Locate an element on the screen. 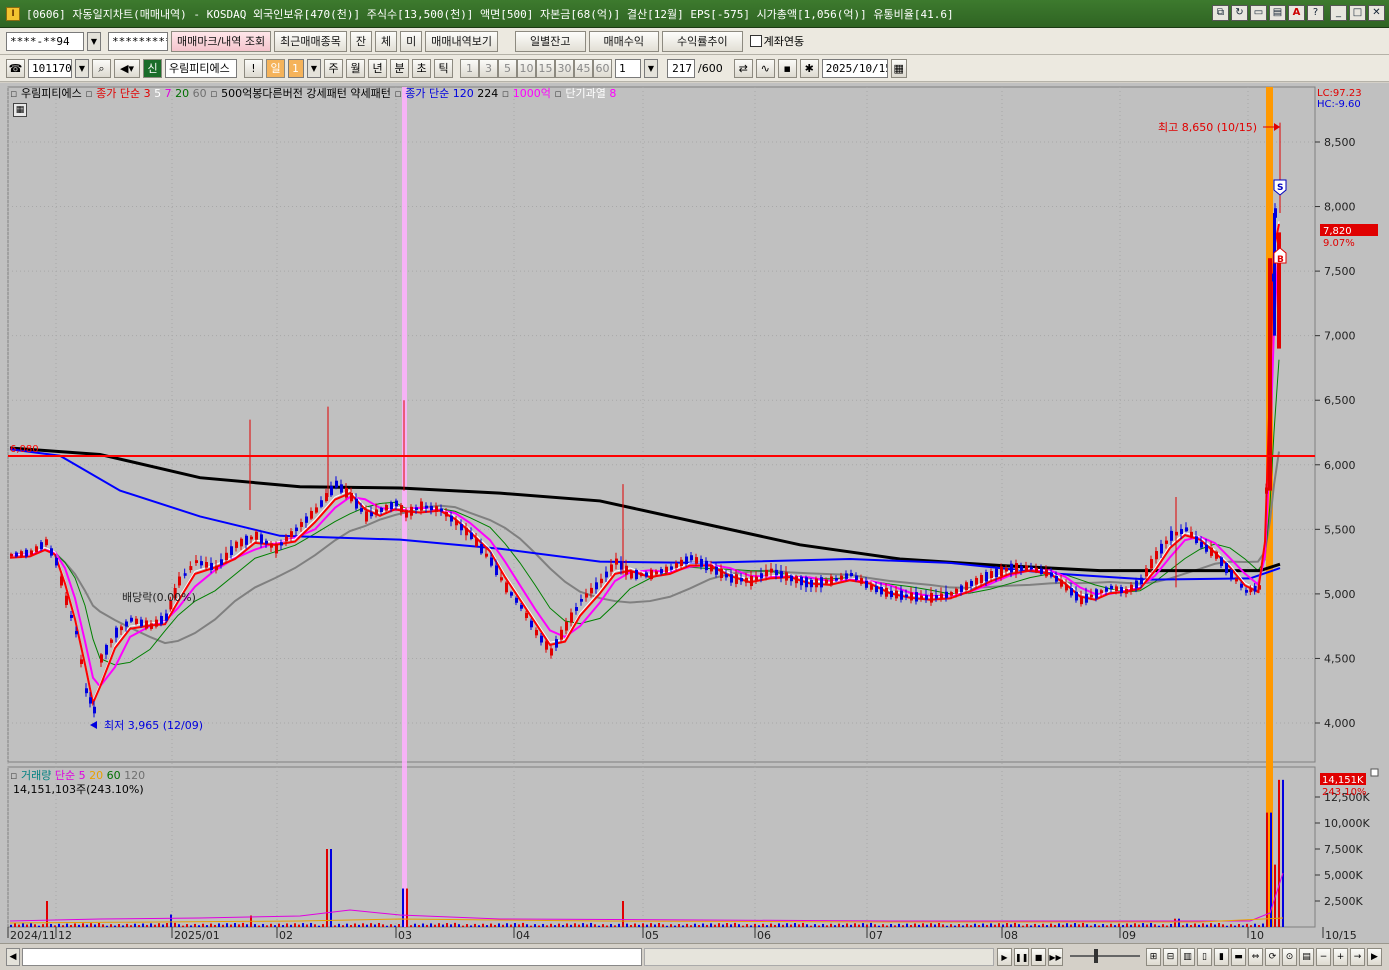  zoom-minus-icon: − is located at coordinates (1323, 957).